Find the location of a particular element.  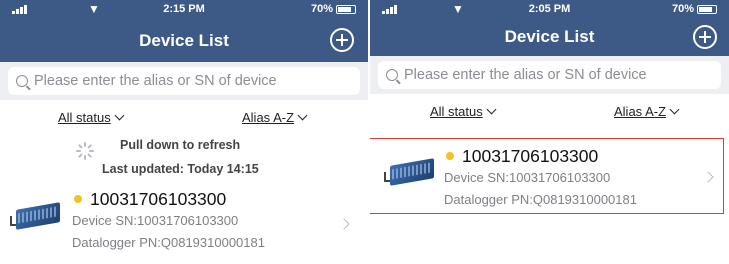

app-header: ▼ 2:05 PM 70% Device List is located at coordinates (549, 28).